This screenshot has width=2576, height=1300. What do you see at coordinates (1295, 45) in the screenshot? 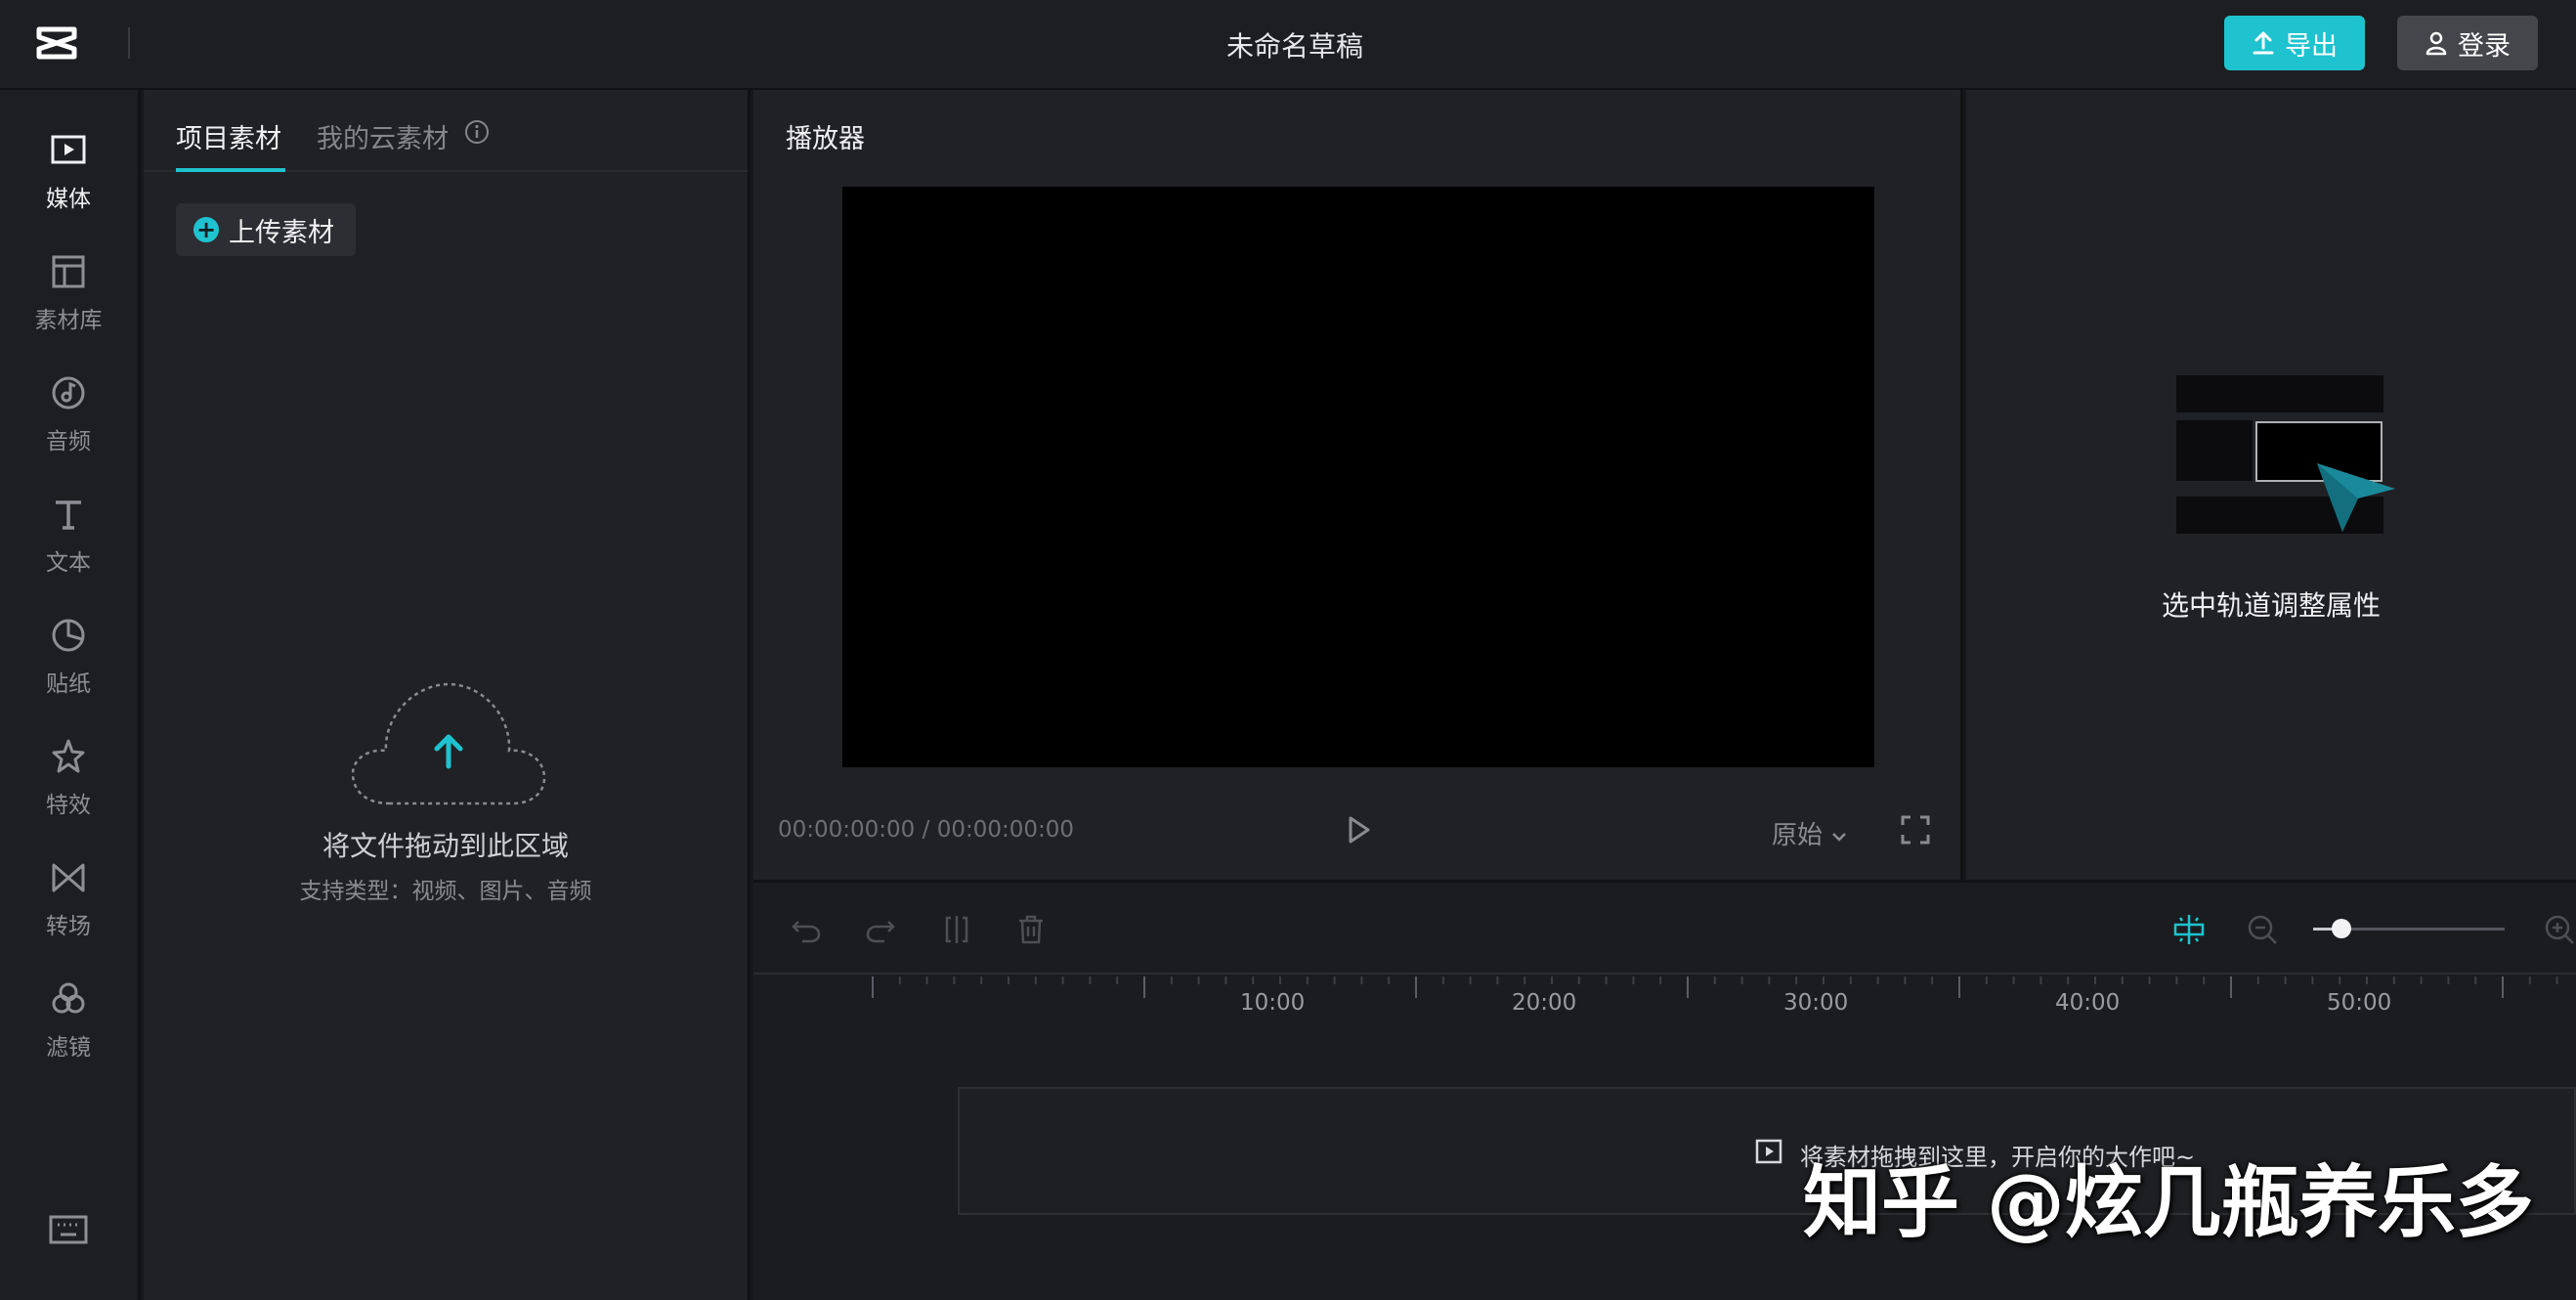
I see `project-title: 未命名草稿` at bounding box center [1295, 45].